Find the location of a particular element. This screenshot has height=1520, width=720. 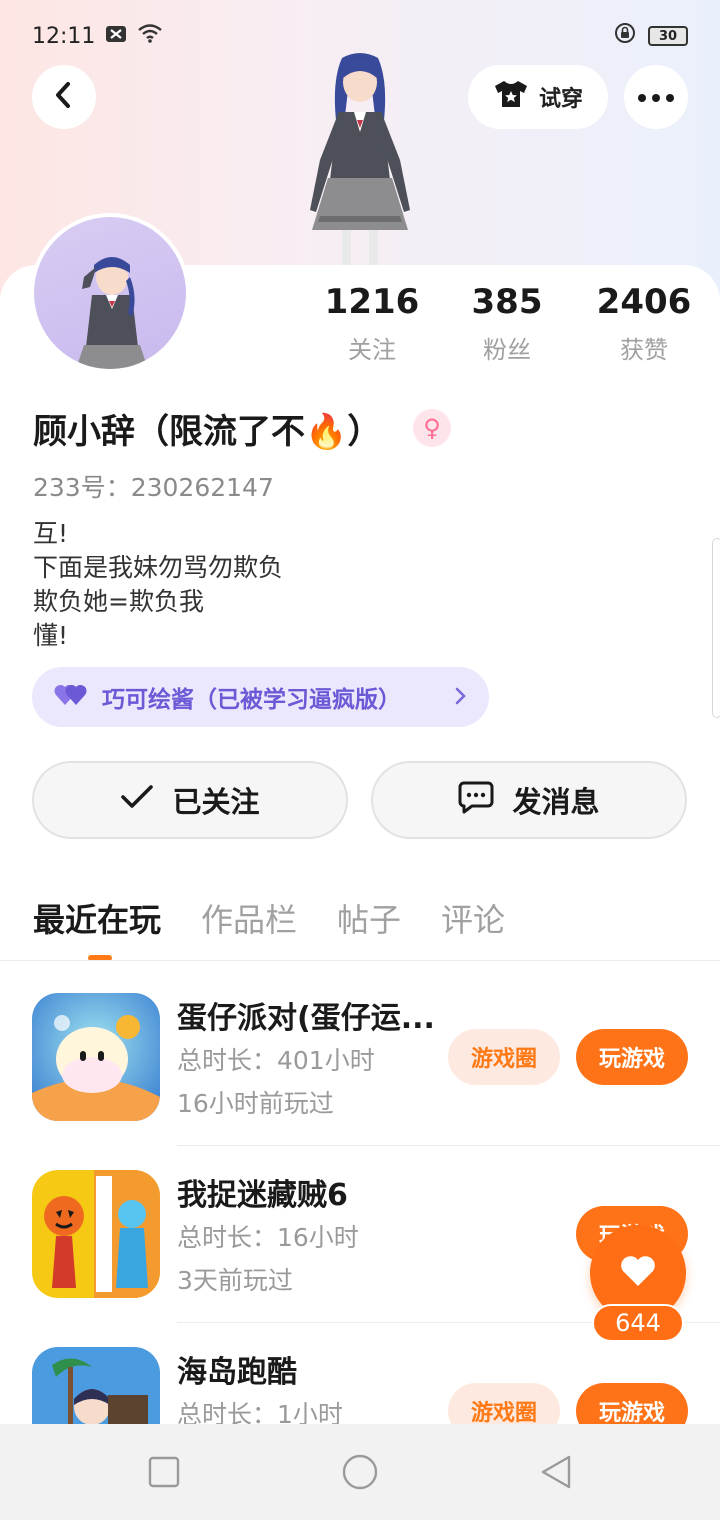

tab-comments: 评论 is located at coordinates (473, 918).